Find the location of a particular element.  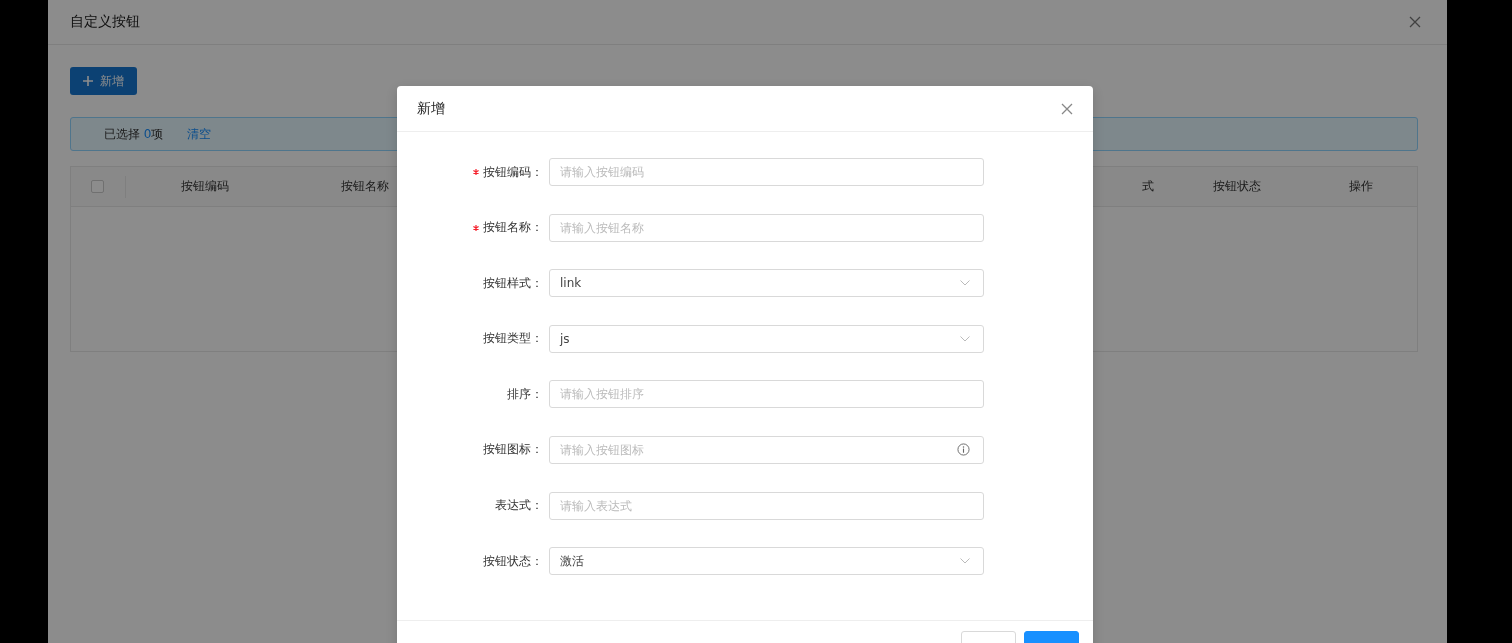

field-label: 按钮图标： is located at coordinates (513, 450).